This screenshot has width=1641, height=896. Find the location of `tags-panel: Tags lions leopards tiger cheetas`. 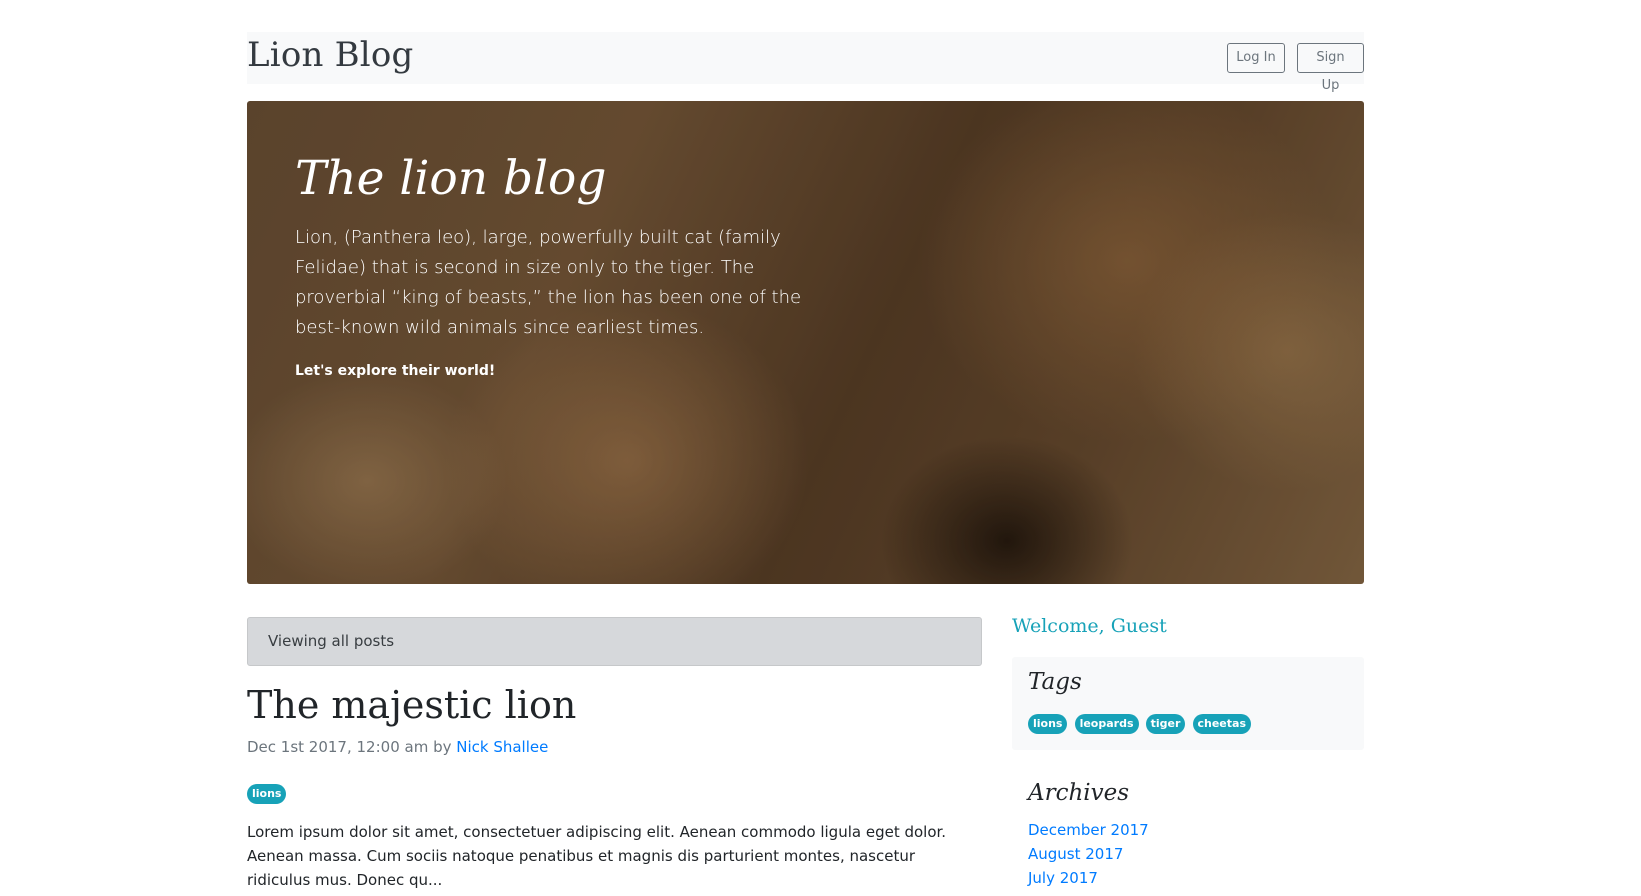

tags-panel: Tags lions leopards tiger cheetas is located at coordinates (1188, 703).